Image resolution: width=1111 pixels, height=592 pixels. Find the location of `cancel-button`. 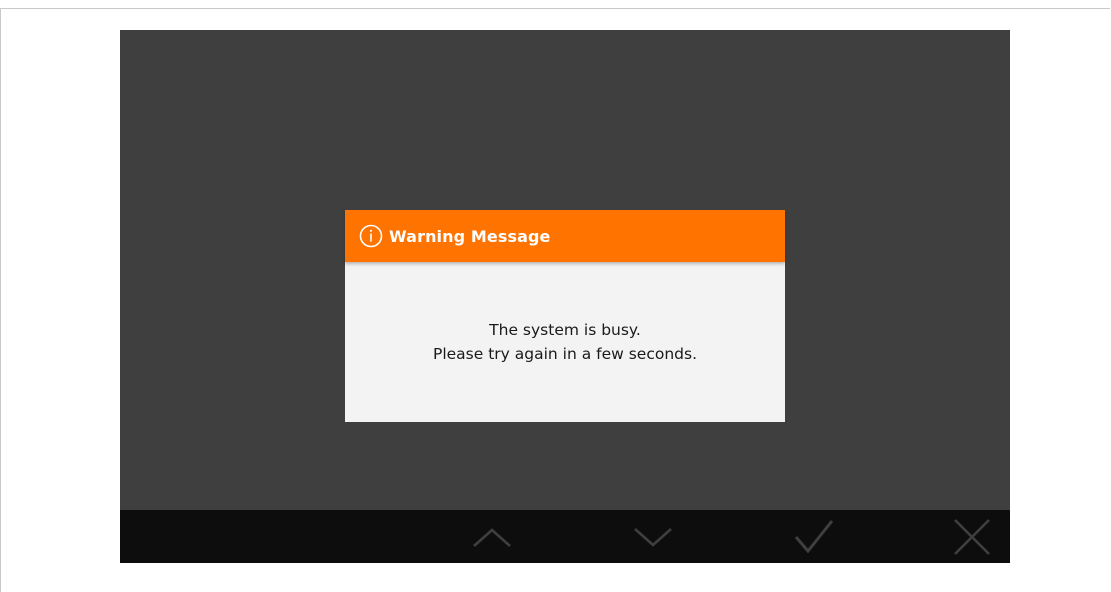

cancel-button is located at coordinates (972, 536).